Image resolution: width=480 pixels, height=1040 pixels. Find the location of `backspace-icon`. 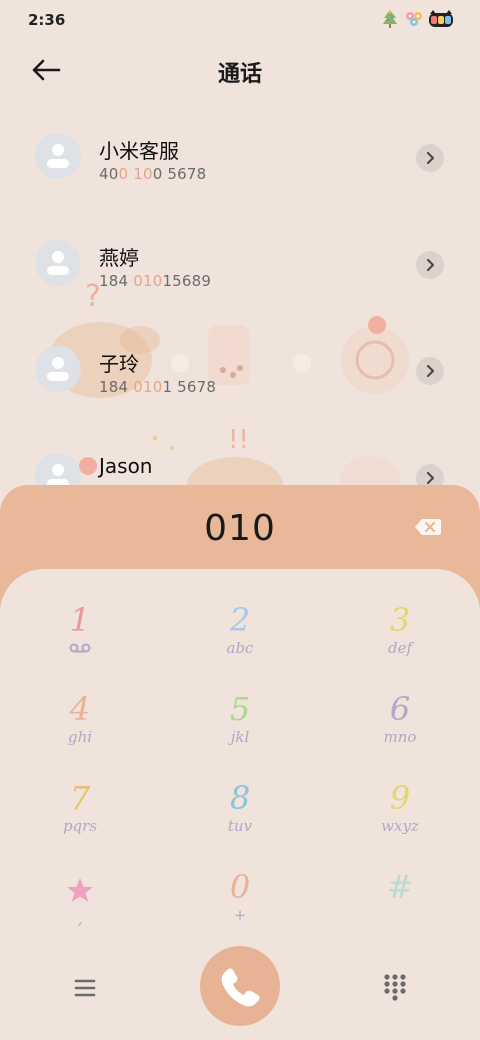

backspace-icon is located at coordinates (428, 527).